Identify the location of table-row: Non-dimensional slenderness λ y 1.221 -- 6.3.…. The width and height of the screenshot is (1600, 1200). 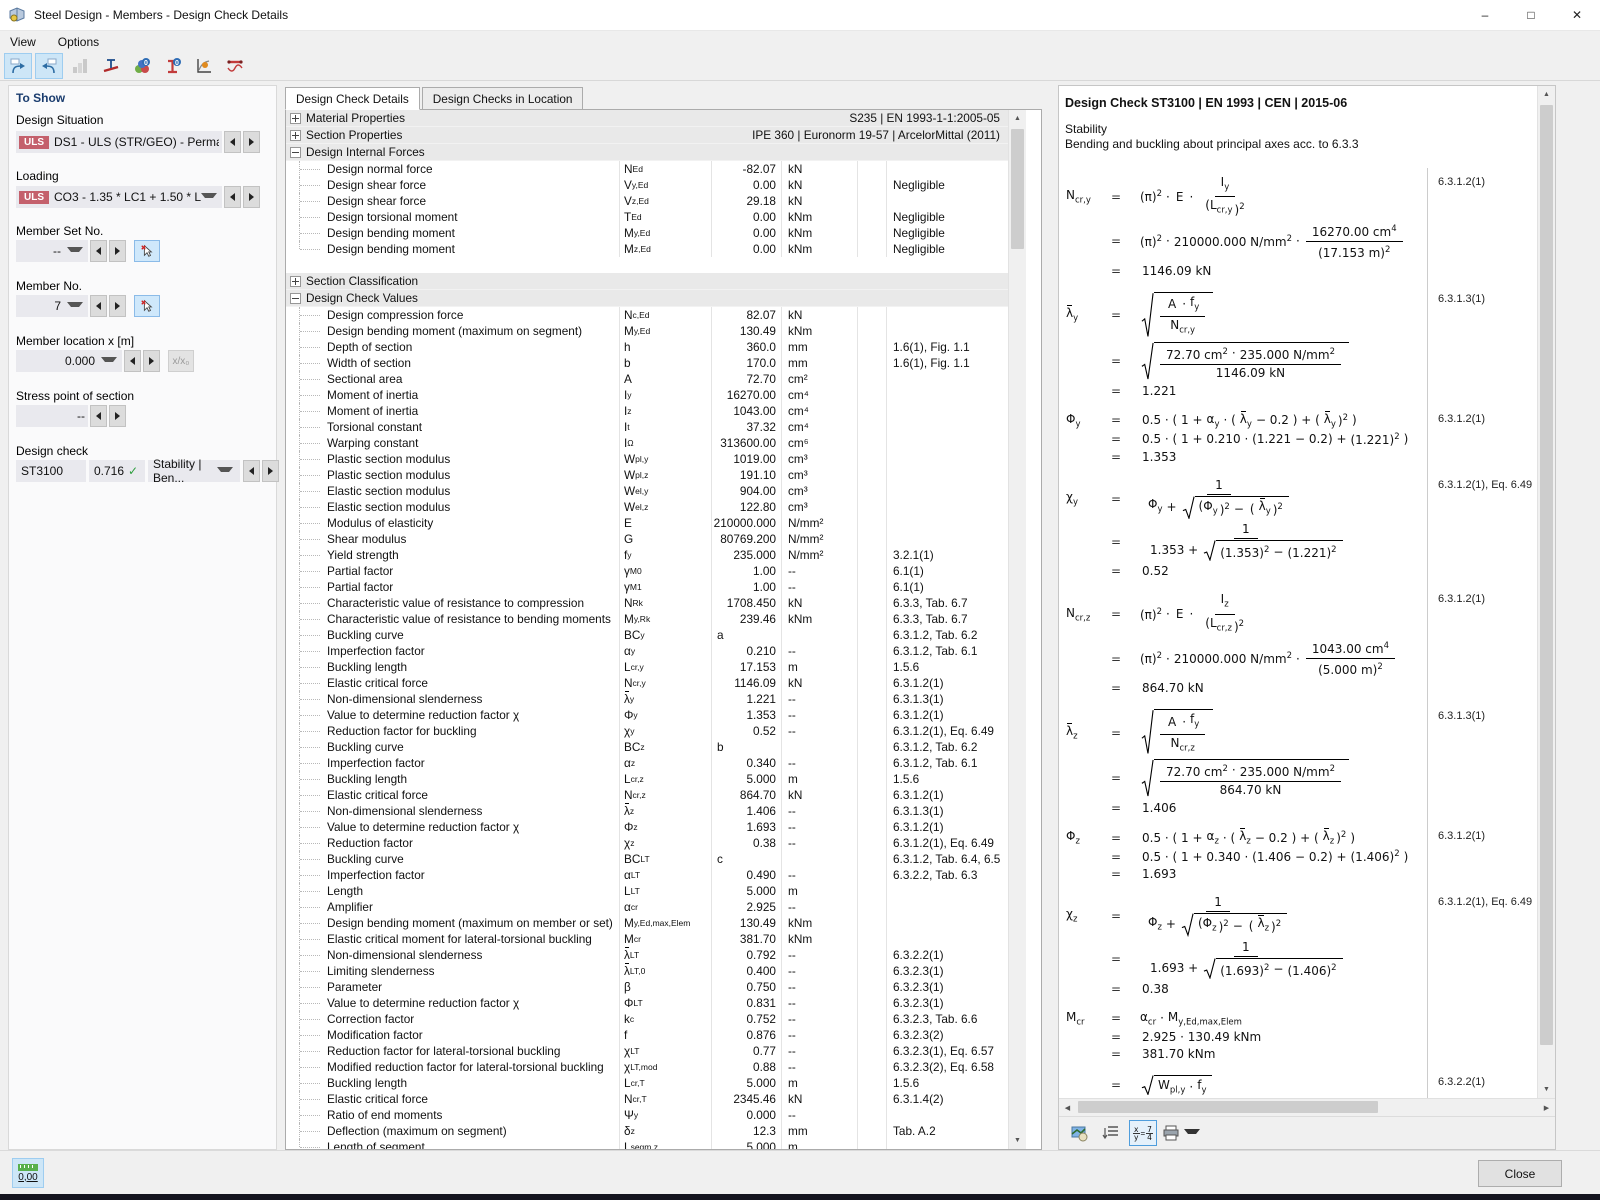
(647, 699).